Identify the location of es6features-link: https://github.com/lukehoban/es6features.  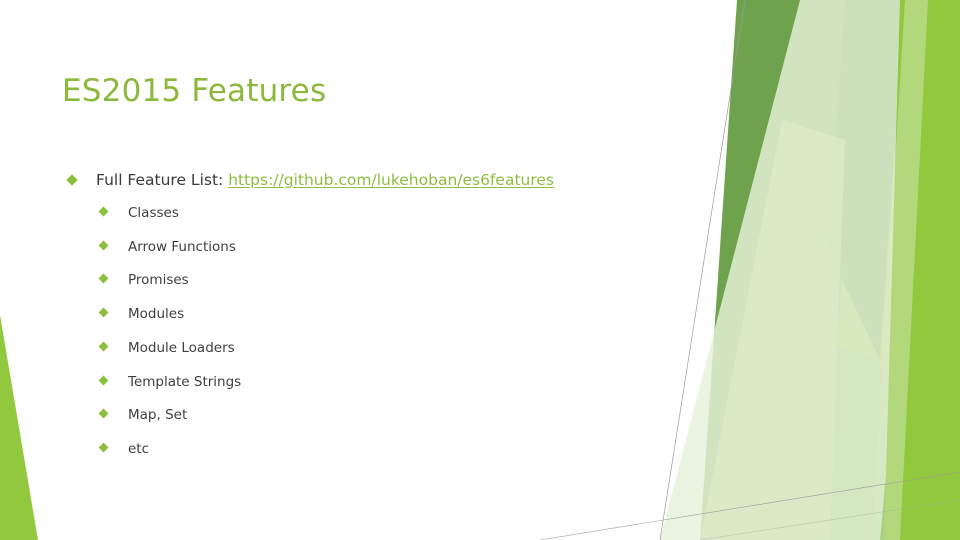
(391, 180).